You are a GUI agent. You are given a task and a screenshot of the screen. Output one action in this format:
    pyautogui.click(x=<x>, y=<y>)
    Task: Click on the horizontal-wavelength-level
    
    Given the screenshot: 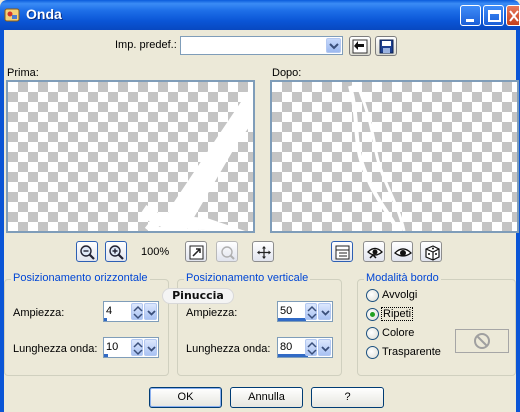 What is the action you would take?
    pyautogui.click(x=106, y=355)
    